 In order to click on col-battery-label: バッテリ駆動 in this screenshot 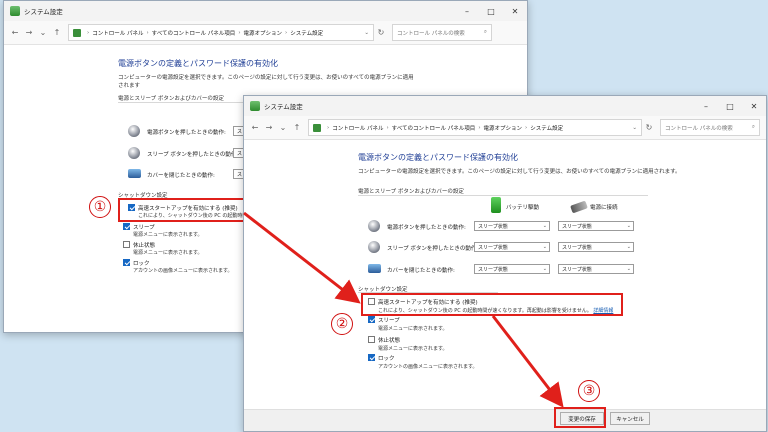, I will do `click(523, 208)`.